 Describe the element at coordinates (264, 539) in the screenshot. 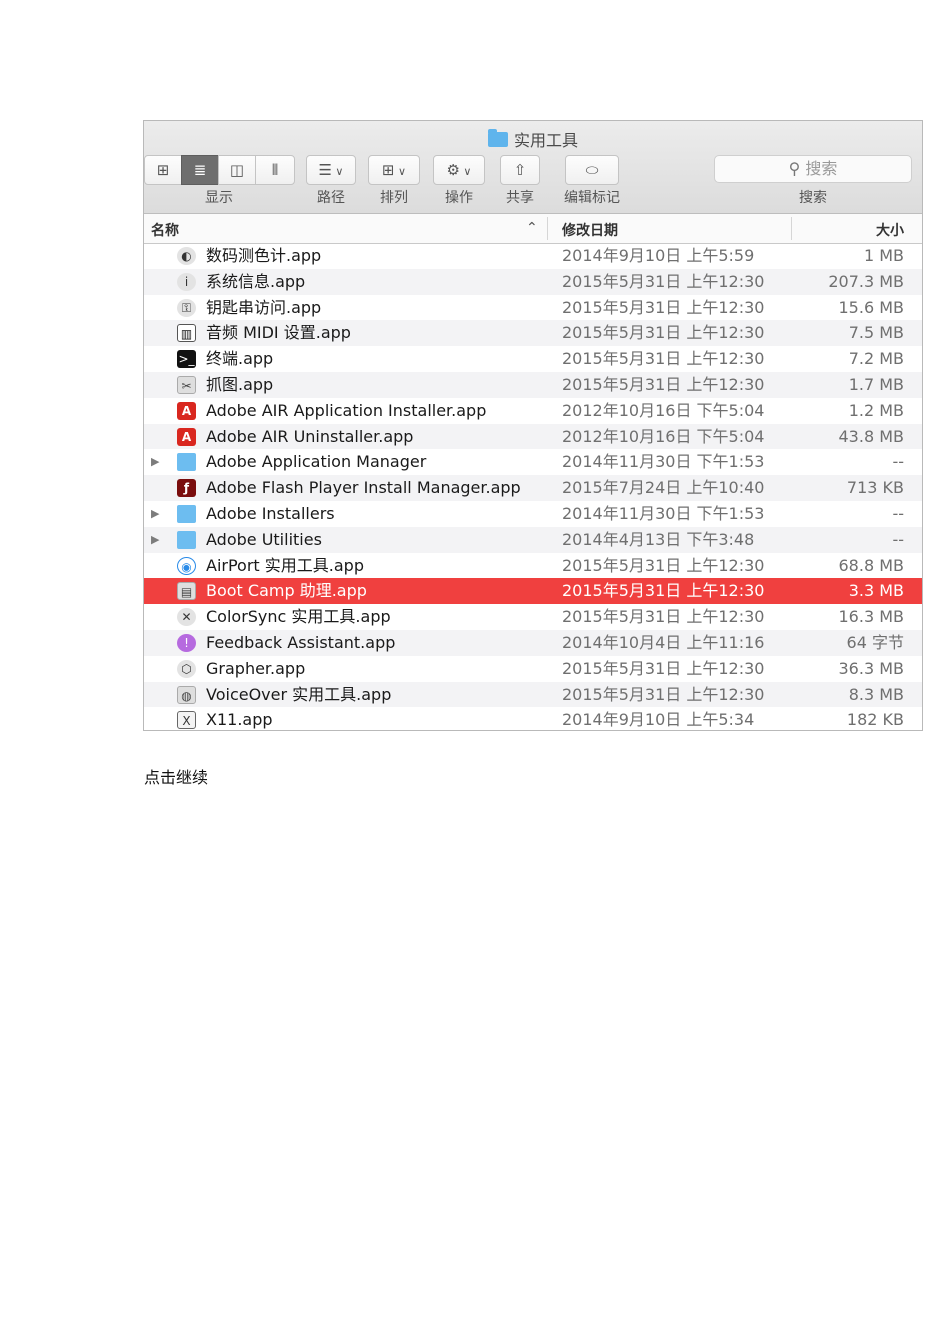

I see `file-name: Adobe Utilities` at that location.